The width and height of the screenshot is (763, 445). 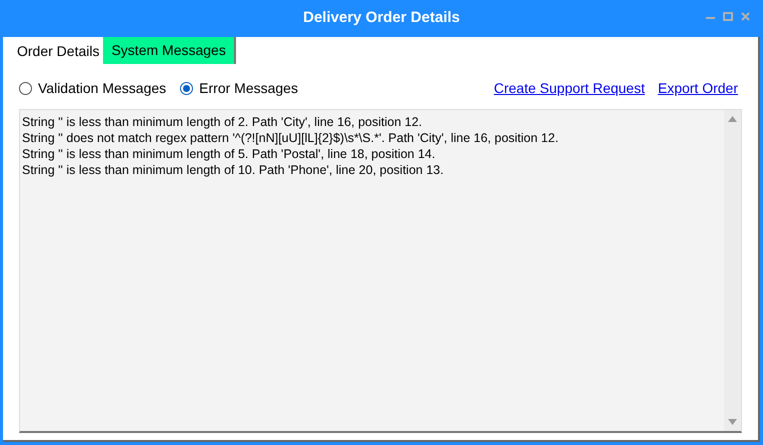 What do you see at coordinates (569, 88) in the screenshot?
I see `link: Create Support Request` at bounding box center [569, 88].